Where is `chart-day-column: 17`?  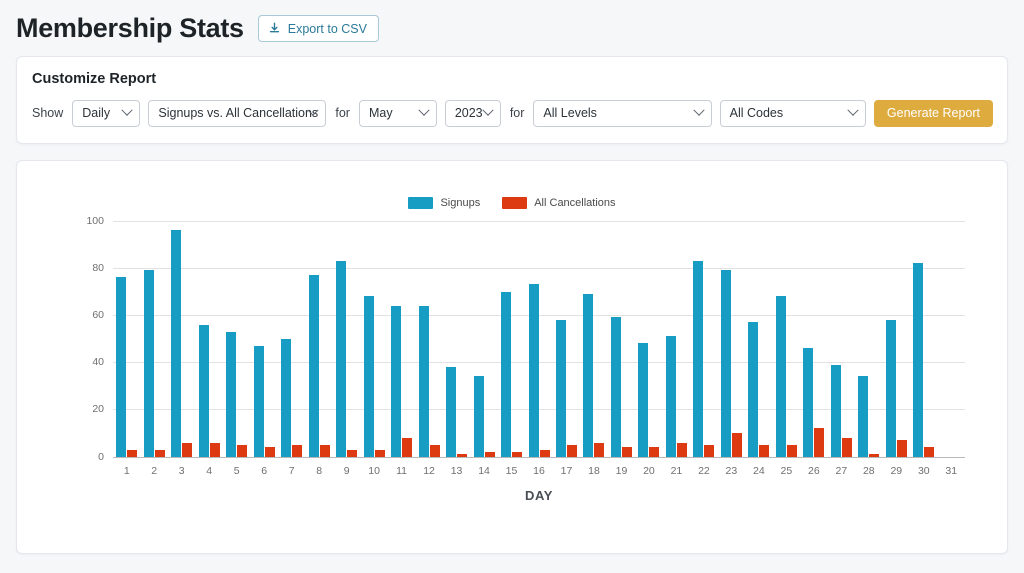 chart-day-column: 17 is located at coordinates (566, 349).